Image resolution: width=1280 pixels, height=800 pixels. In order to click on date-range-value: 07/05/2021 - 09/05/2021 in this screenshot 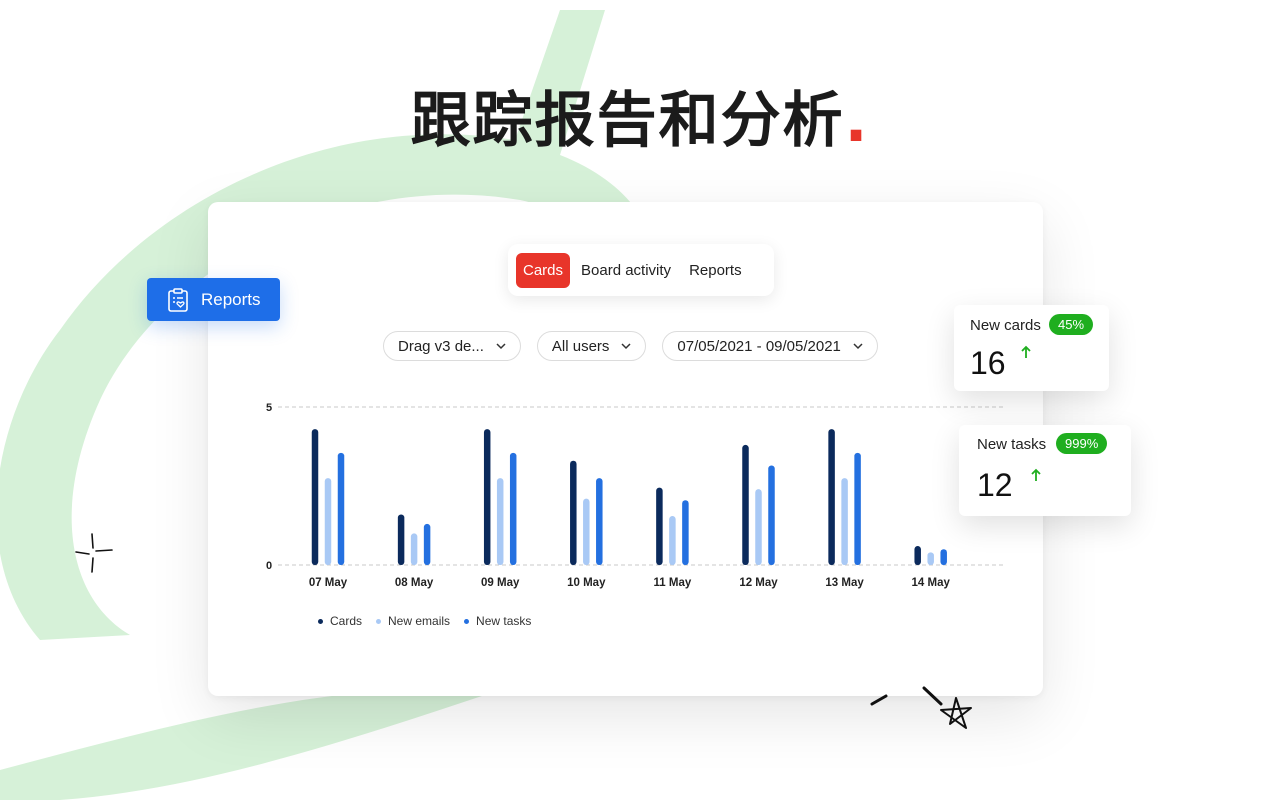, I will do `click(759, 346)`.